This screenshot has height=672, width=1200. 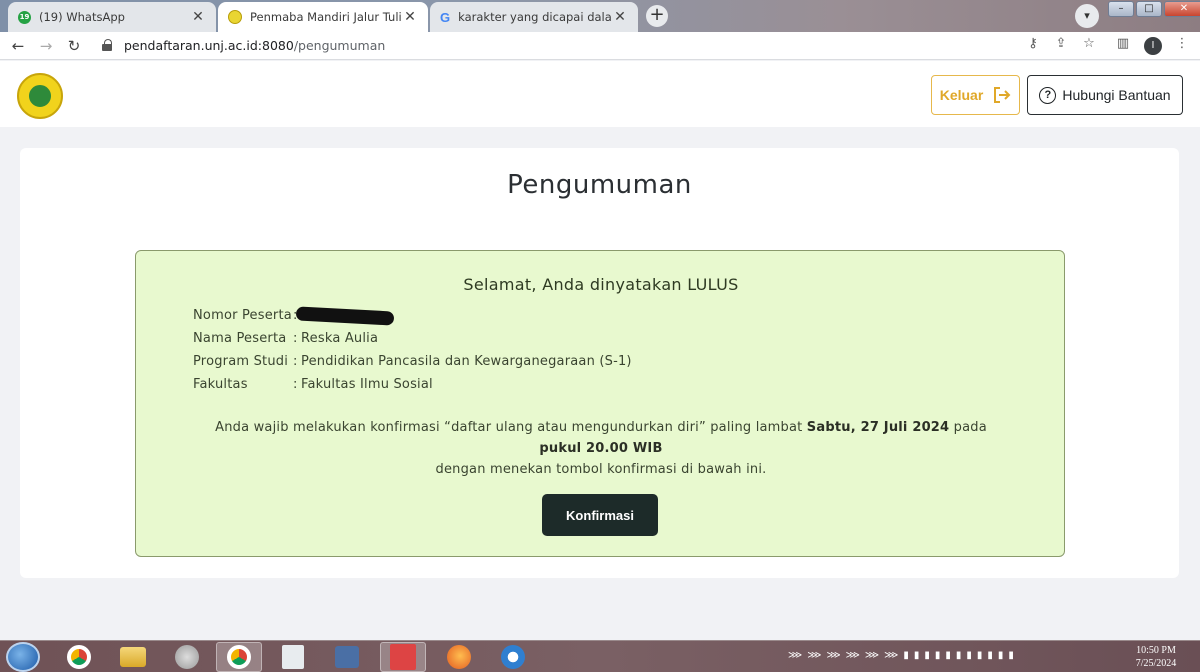 I want to click on maximize-button: □, so click(x=1149, y=9).